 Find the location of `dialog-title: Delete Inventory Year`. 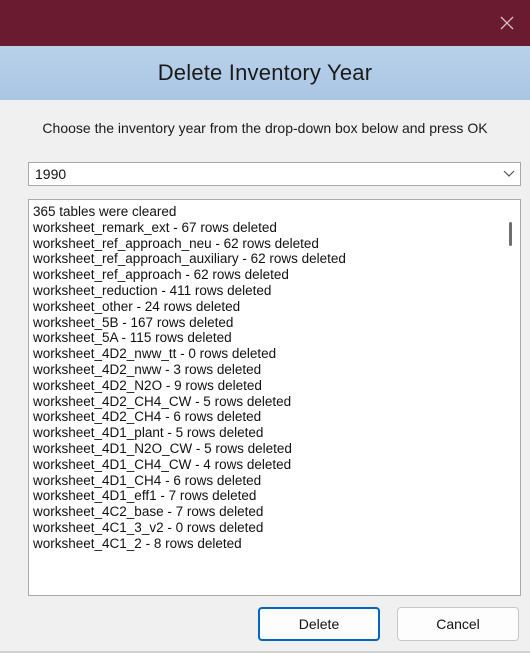

dialog-title: Delete Inventory Year is located at coordinates (265, 72).